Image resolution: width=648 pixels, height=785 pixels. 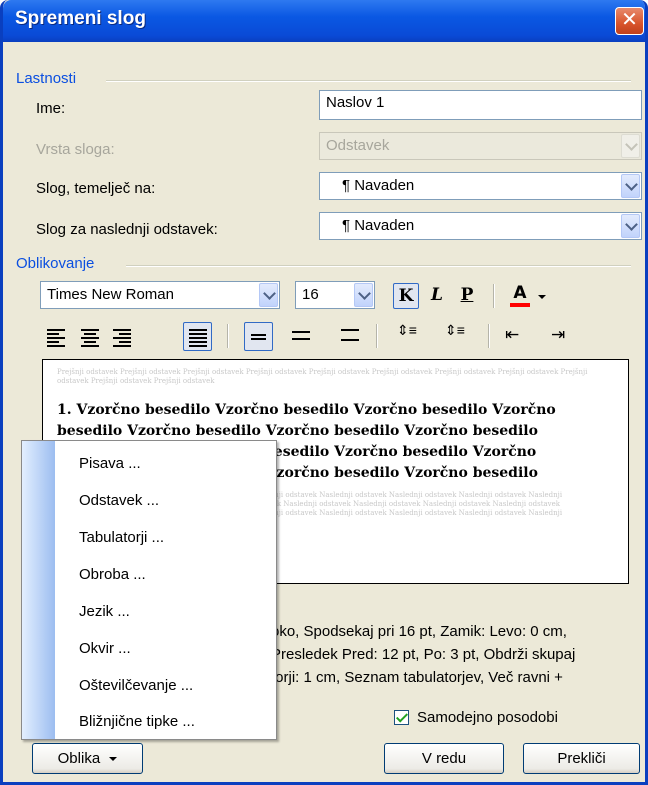 I want to click on next-style-label: Slog za naslednji odstavek:, so click(x=127, y=229).